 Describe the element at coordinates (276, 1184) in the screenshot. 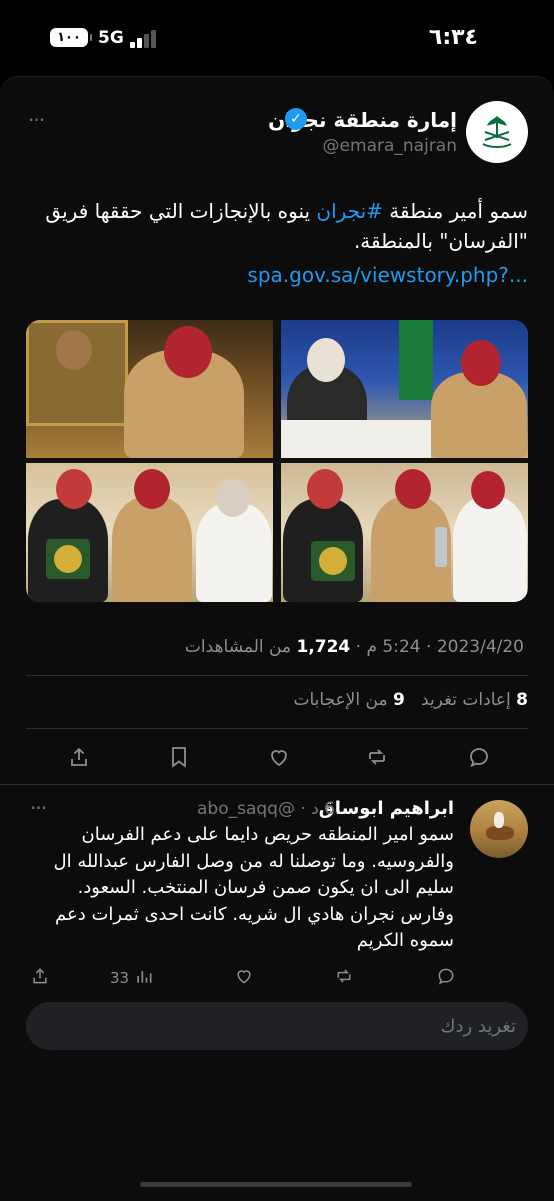

I see `home-indicator` at that location.